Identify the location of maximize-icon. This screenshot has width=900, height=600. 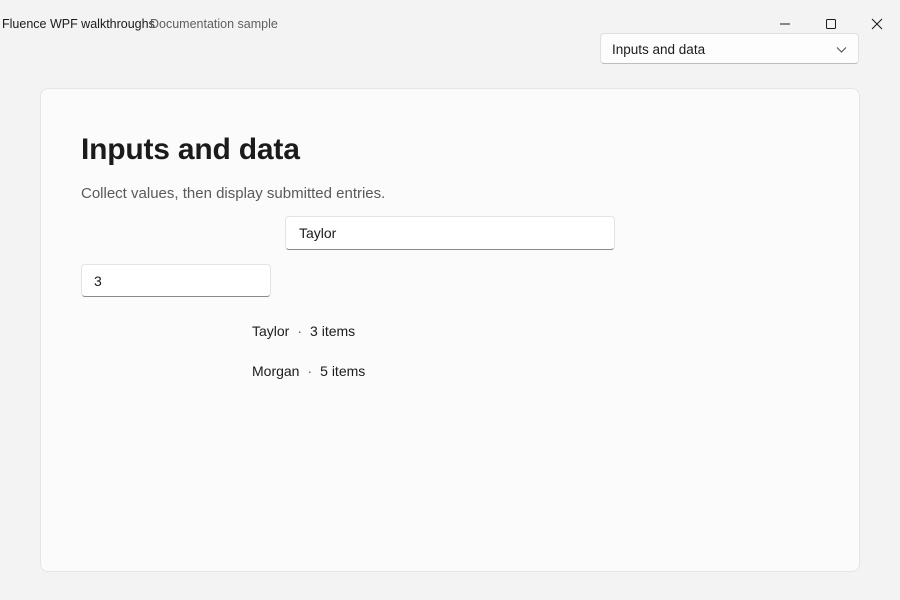
(831, 24).